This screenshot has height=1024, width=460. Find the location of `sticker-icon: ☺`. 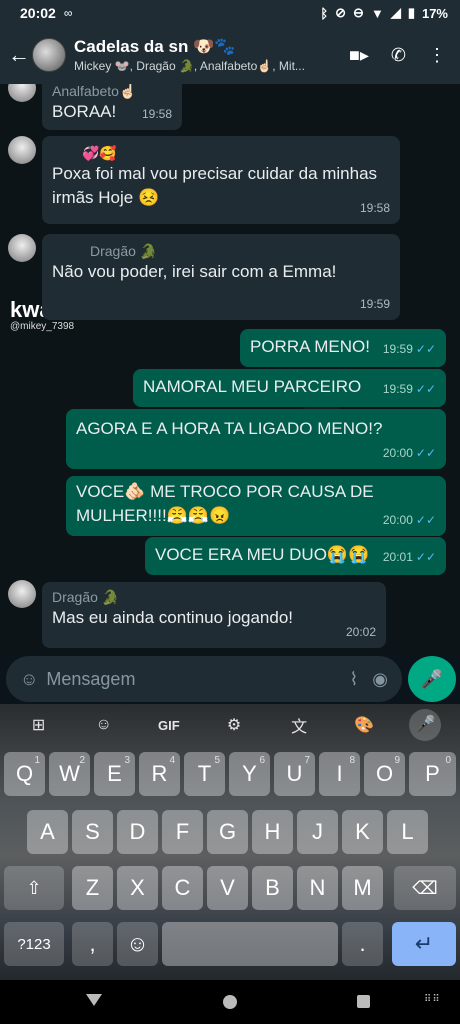

sticker-icon: ☺ is located at coordinates (104, 725).